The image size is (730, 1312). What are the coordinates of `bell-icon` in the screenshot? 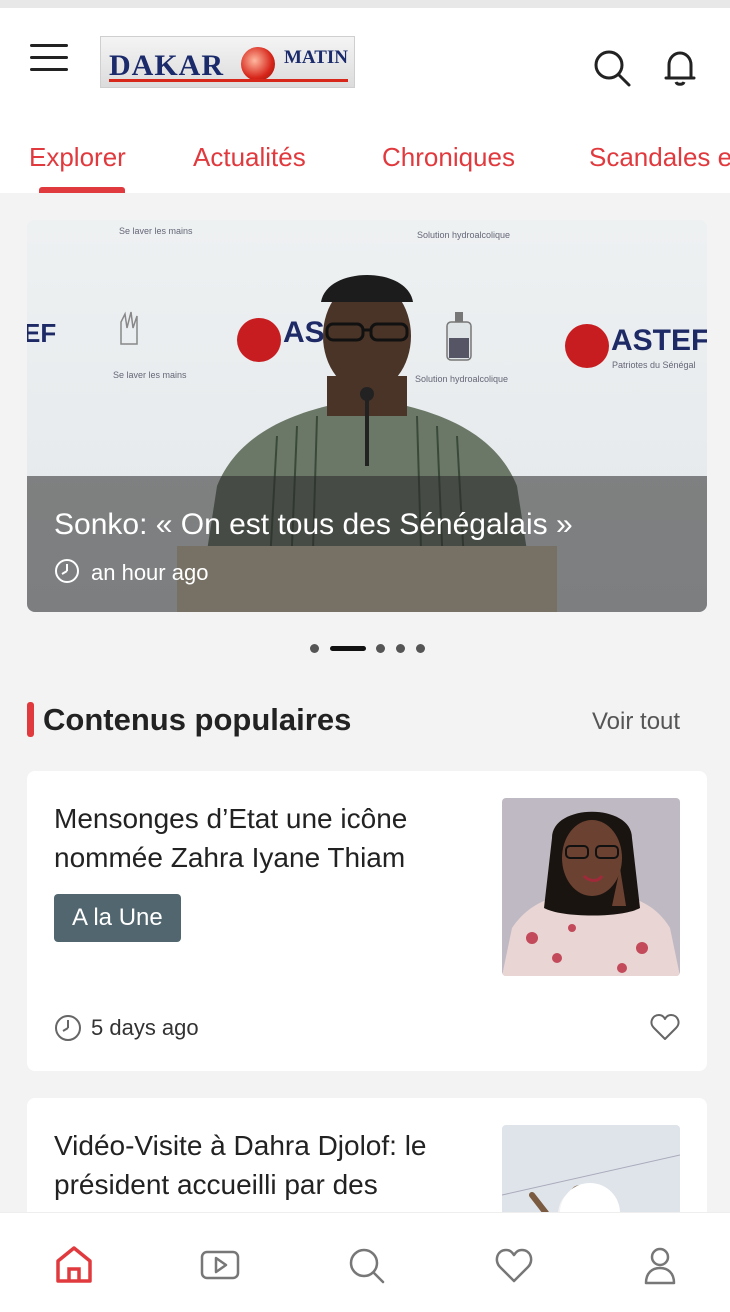 It's located at (680, 68).